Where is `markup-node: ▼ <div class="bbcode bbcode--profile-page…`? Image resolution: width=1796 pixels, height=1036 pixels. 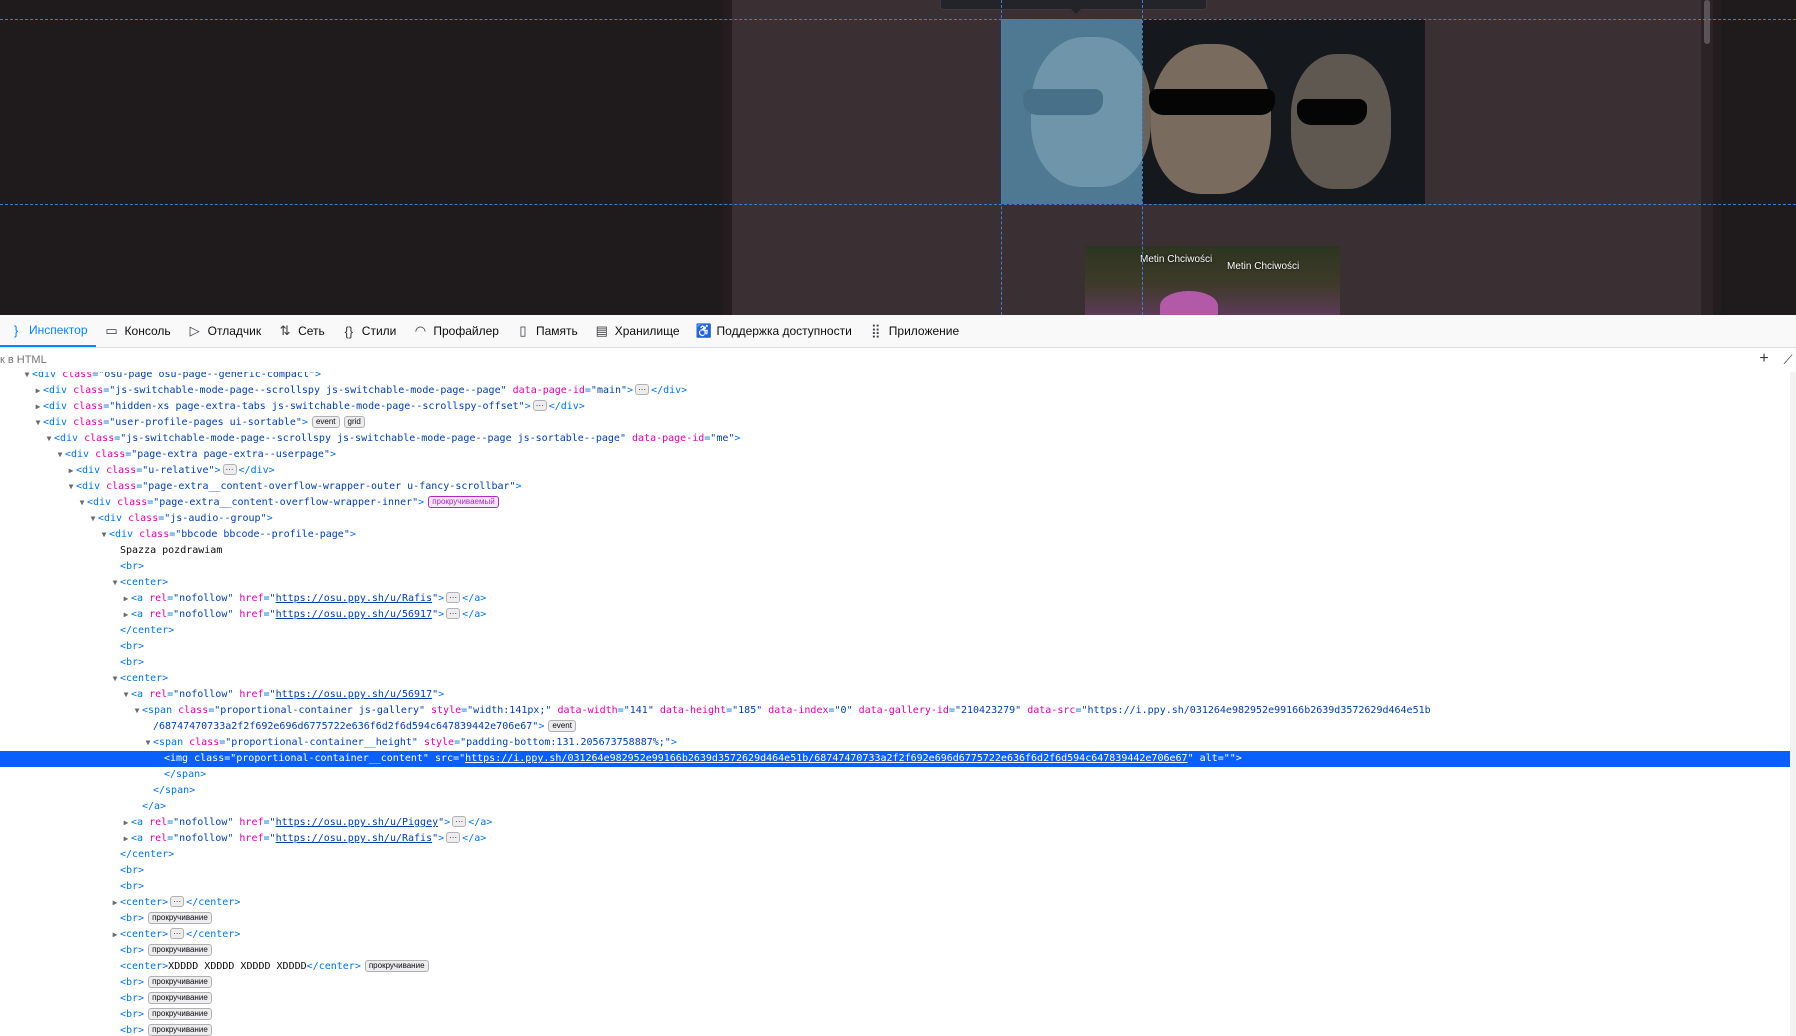
markup-node: ▼ <div class="bbcode bbcode--profile-page… is located at coordinates (898, 535).